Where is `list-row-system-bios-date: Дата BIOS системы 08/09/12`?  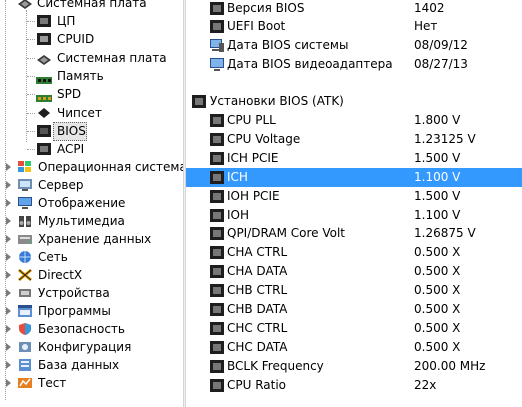 list-row-system-bios-date: Дата BIOS системы 08/09/12 is located at coordinates (354, 45).